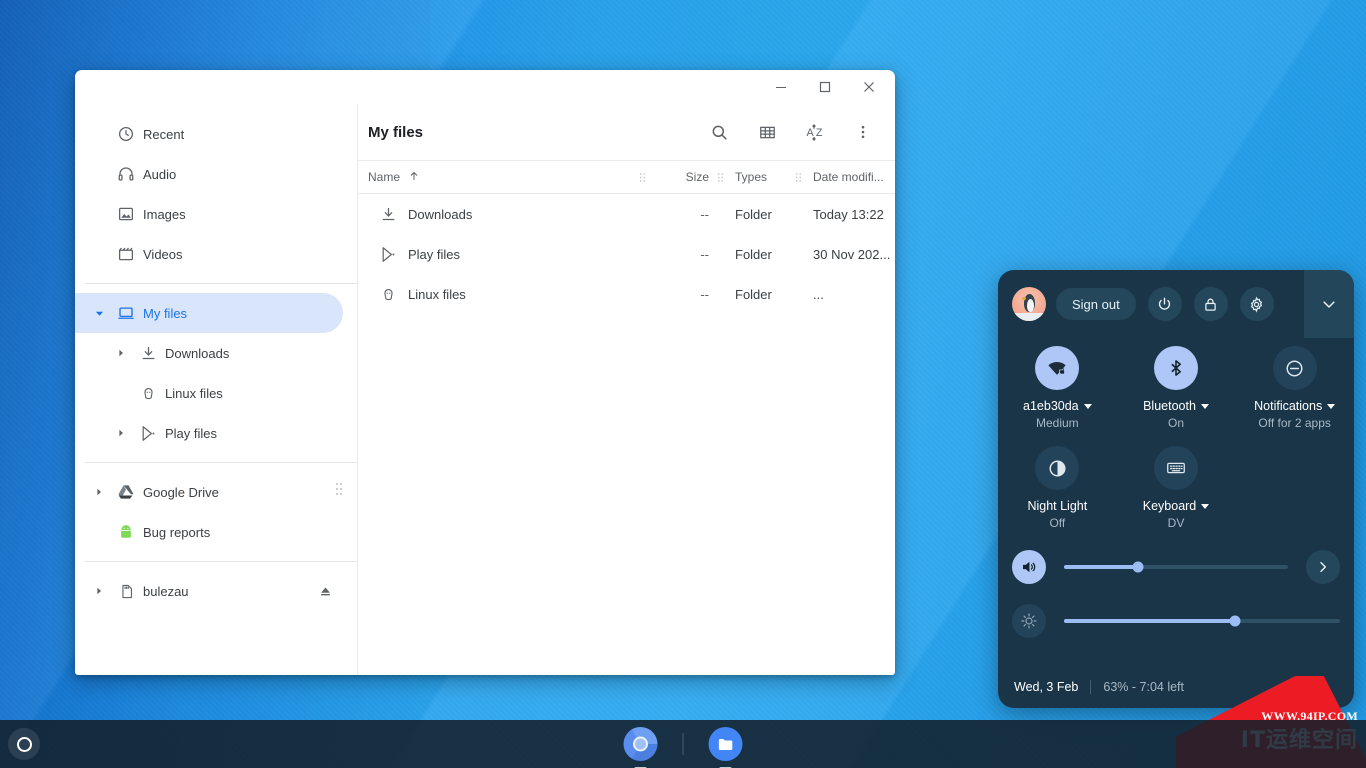 This screenshot has height=768, width=1366. Describe the element at coordinates (325, 591) in the screenshot. I see `eject-icon` at that location.